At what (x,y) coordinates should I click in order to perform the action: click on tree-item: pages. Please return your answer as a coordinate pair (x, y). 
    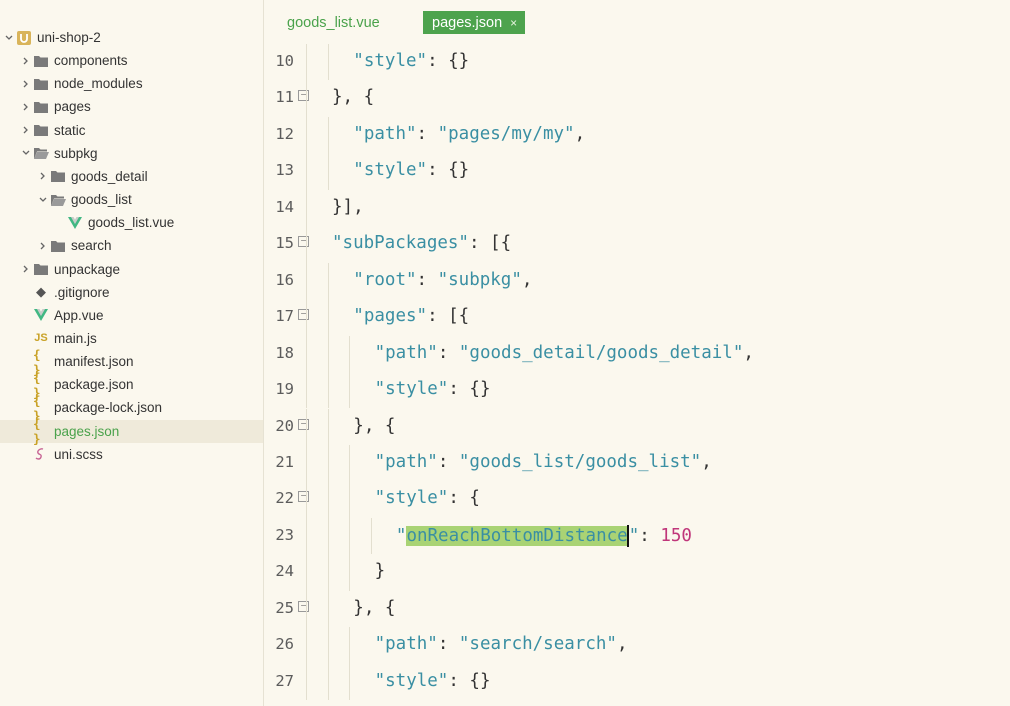
    Looking at the image, I should click on (131, 106).